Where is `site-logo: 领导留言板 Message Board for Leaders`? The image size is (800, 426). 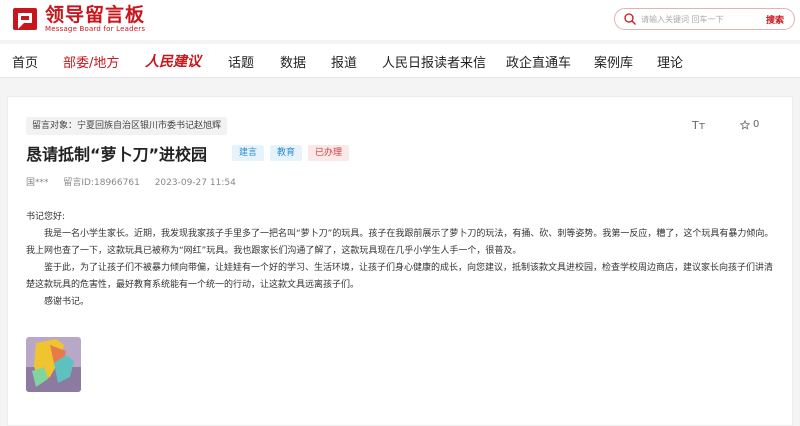
site-logo: 领导留言板 Message Board for Leaders is located at coordinates (78, 19).